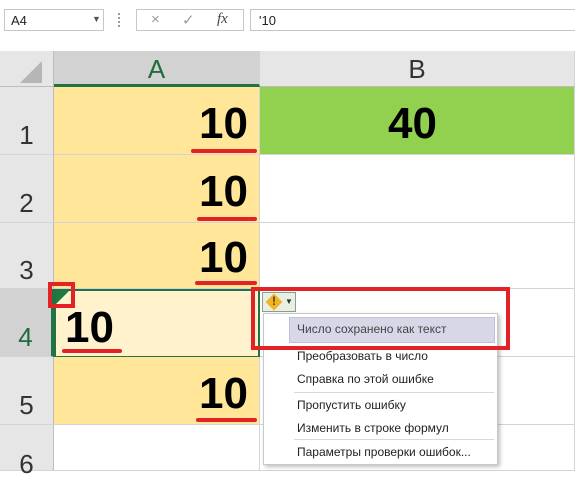 The height and width of the screenshot is (503, 575). What do you see at coordinates (157, 69) in the screenshot?
I see `column-header-a: A` at bounding box center [157, 69].